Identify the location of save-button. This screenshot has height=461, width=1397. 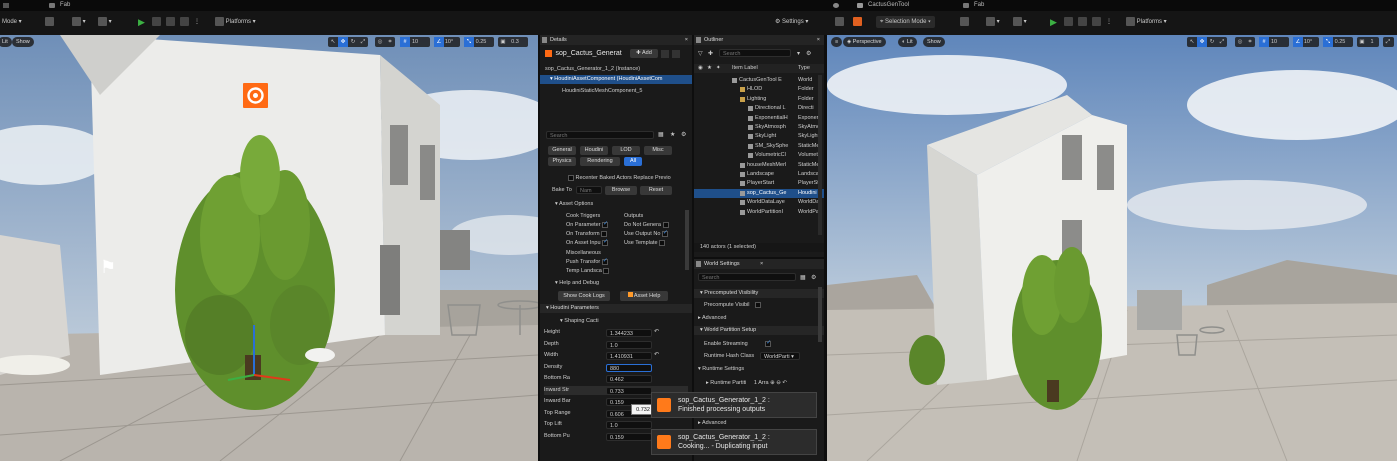
(49, 22).